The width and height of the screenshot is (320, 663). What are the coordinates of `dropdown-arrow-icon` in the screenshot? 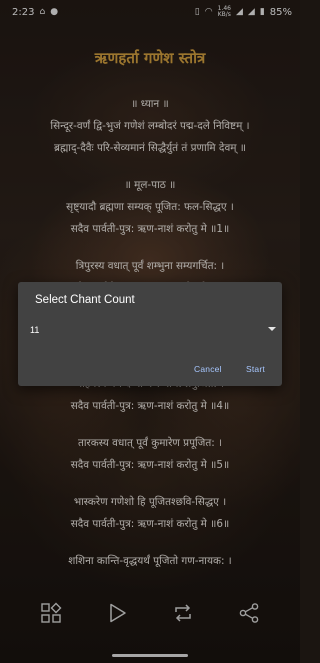 It's located at (272, 329).